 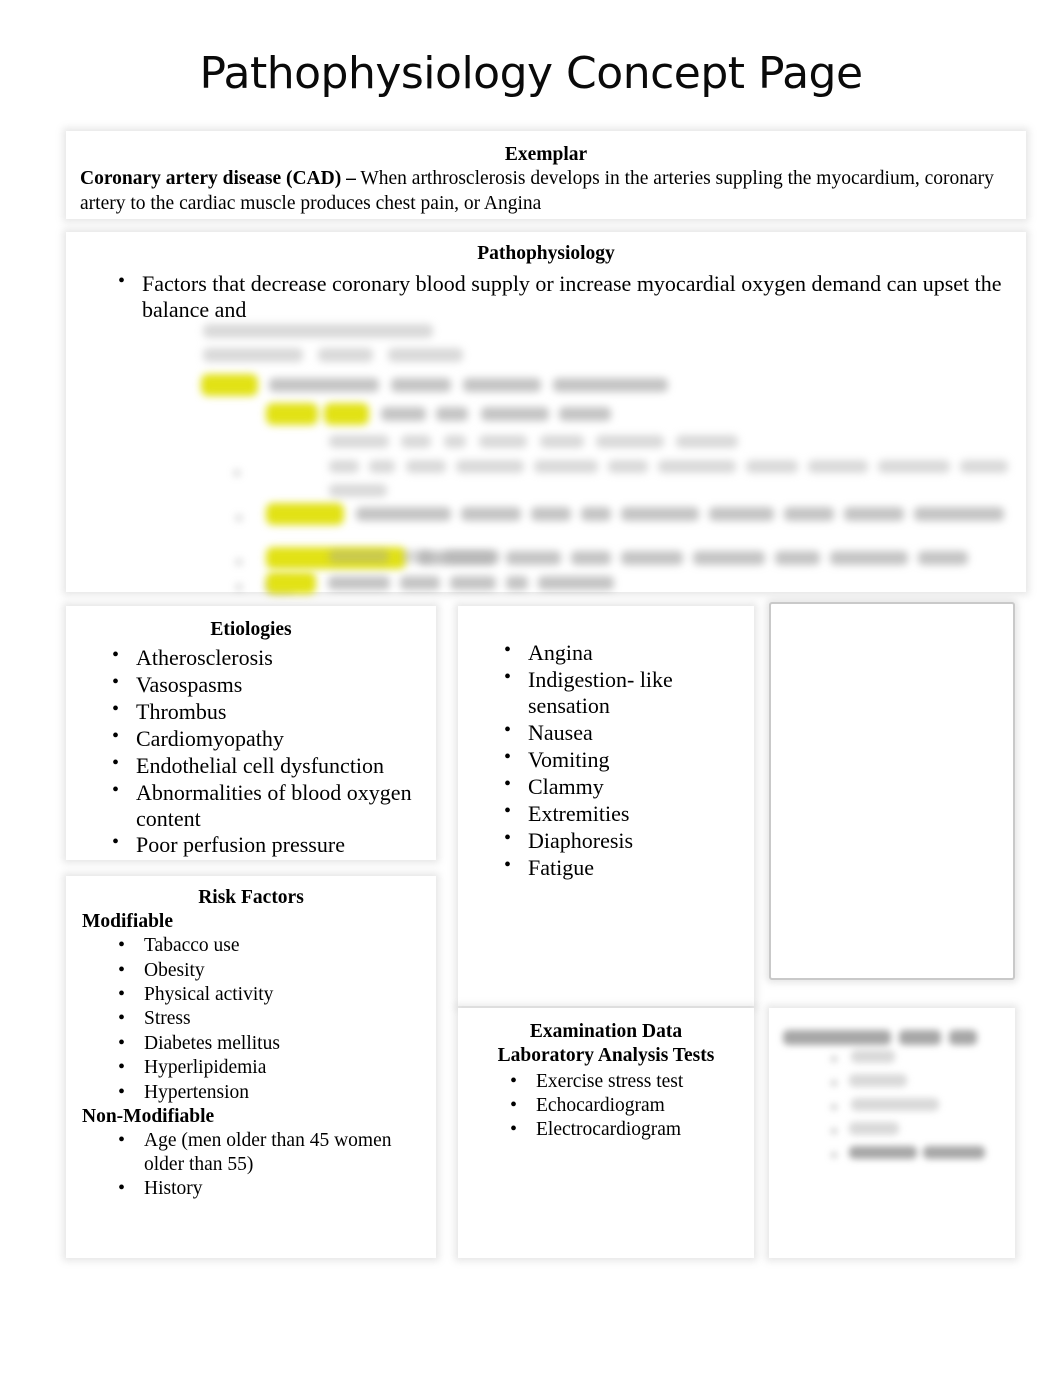 What do you see at coordinates (251, 738) in the screenshot?
I see `list-item: Cardiomyopathy` at bounding box center [251, 738].